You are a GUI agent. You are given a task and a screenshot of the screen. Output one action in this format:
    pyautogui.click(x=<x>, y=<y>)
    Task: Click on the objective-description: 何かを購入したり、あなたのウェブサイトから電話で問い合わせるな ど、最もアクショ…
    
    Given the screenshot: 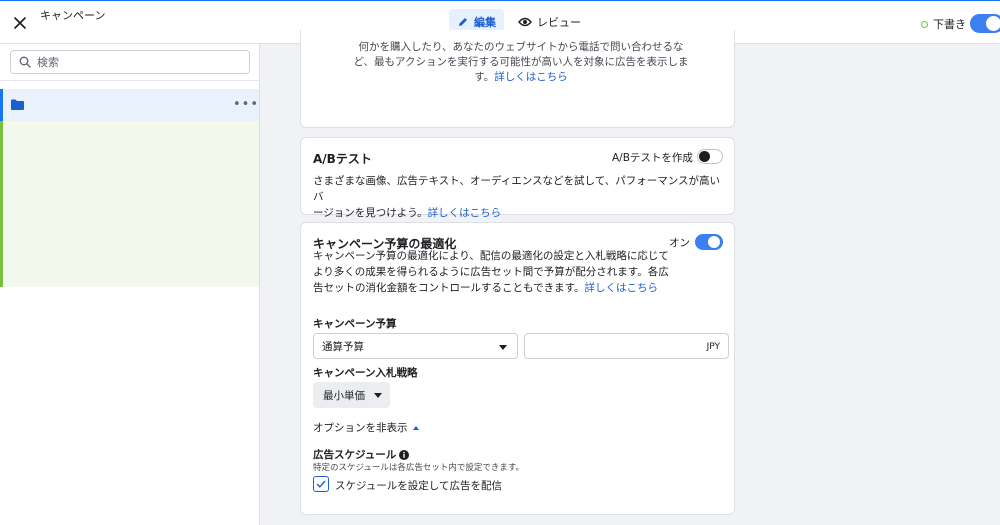 What is the action you would take?
    pyautogui.click(x=521, y=62)
    